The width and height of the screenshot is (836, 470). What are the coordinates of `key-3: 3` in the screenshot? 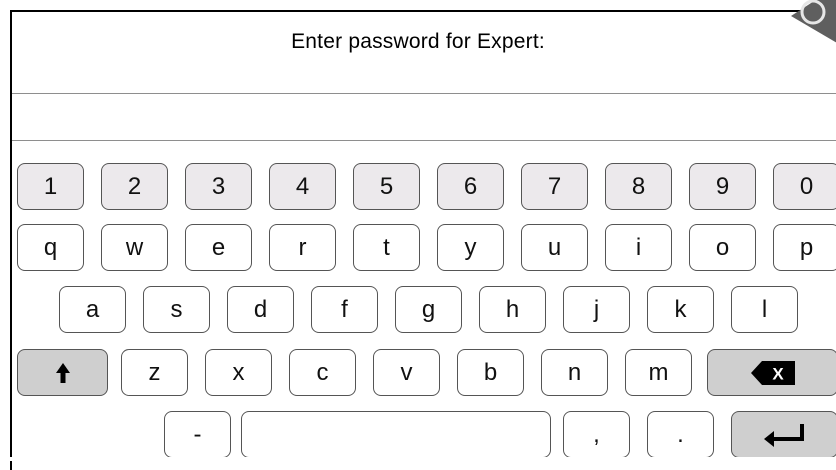 It's located at (218, 186).